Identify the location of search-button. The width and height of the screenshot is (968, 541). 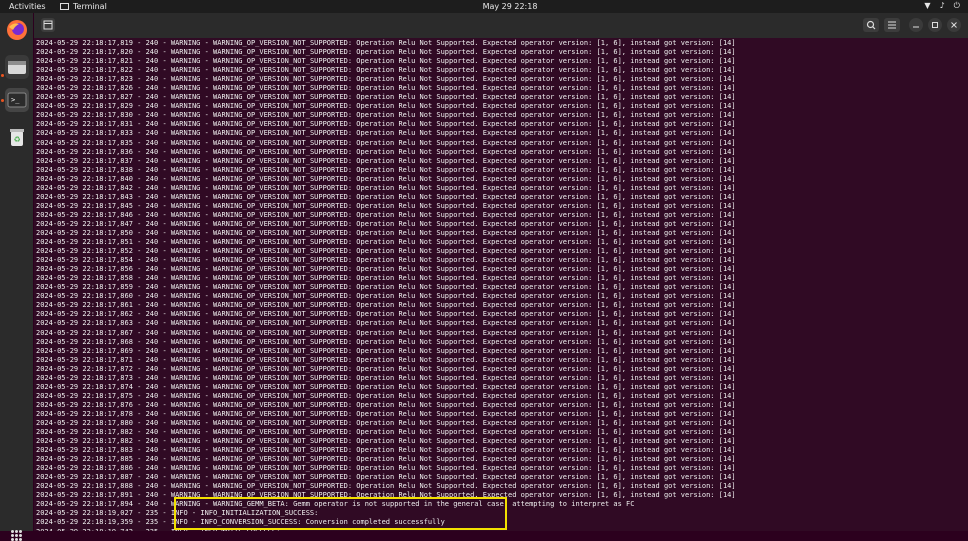
(871, 25).